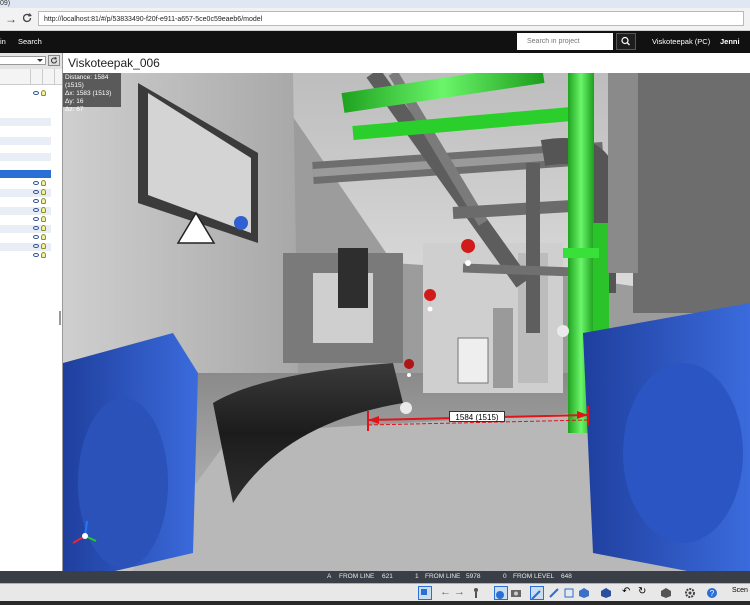 The image size is (750, 605). I want to click on nav-item-search: Search, so click(30, 42).